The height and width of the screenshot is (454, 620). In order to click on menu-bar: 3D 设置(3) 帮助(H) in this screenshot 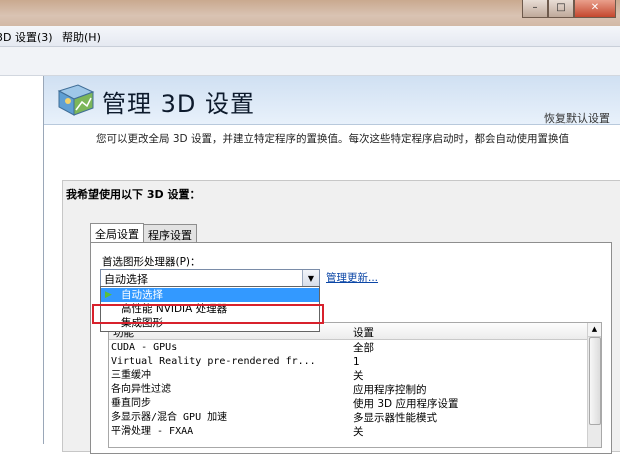, I will do `click(310, 36)`.